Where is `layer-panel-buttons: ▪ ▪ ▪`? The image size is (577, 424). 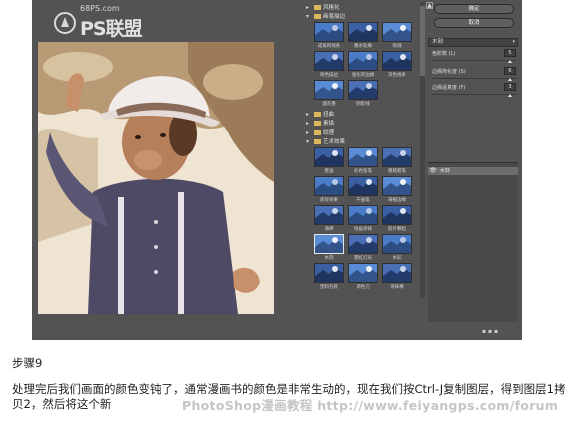 layer-panel-buttons: ▪ ▪ ▪ is located at coordinates (490, 331).